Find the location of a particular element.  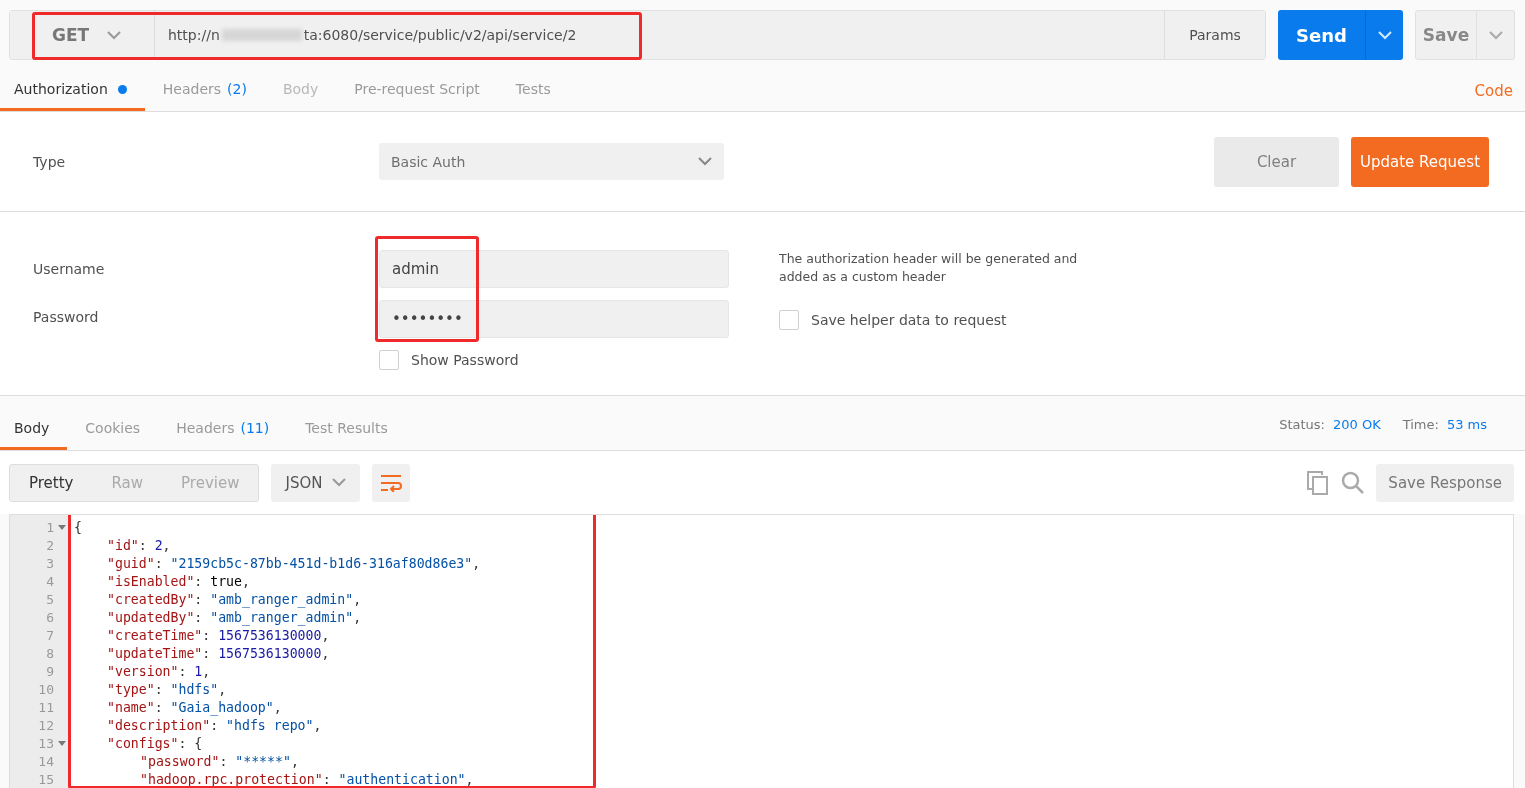

code-line: "hadoop.rpc.protection": "authentication", is located at coordinates (307, 779).